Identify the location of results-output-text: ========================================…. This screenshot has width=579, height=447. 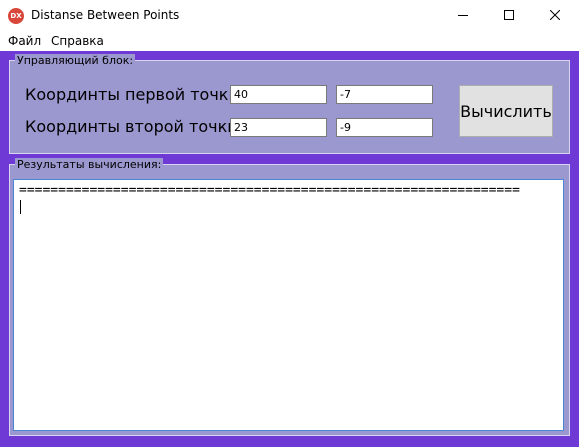
(269, 190).